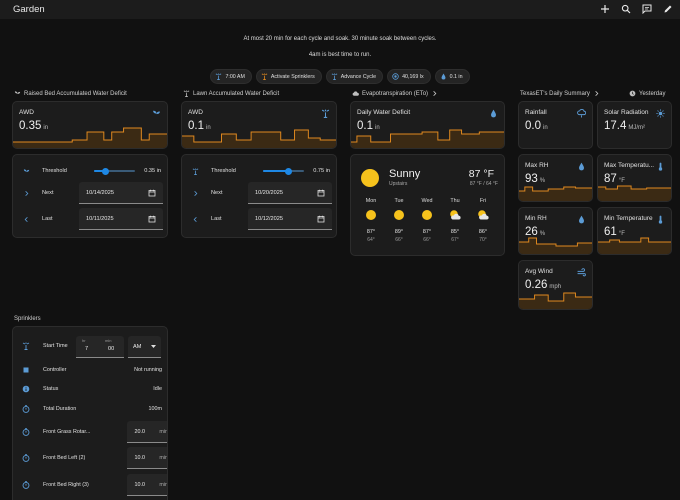 This screenshot has height=500, width=680. What do you see at coordinates (340, 55) in the screenshot?
I see `info-text-best-time: 4am is best time to run.` at bounding box center [340, 55].